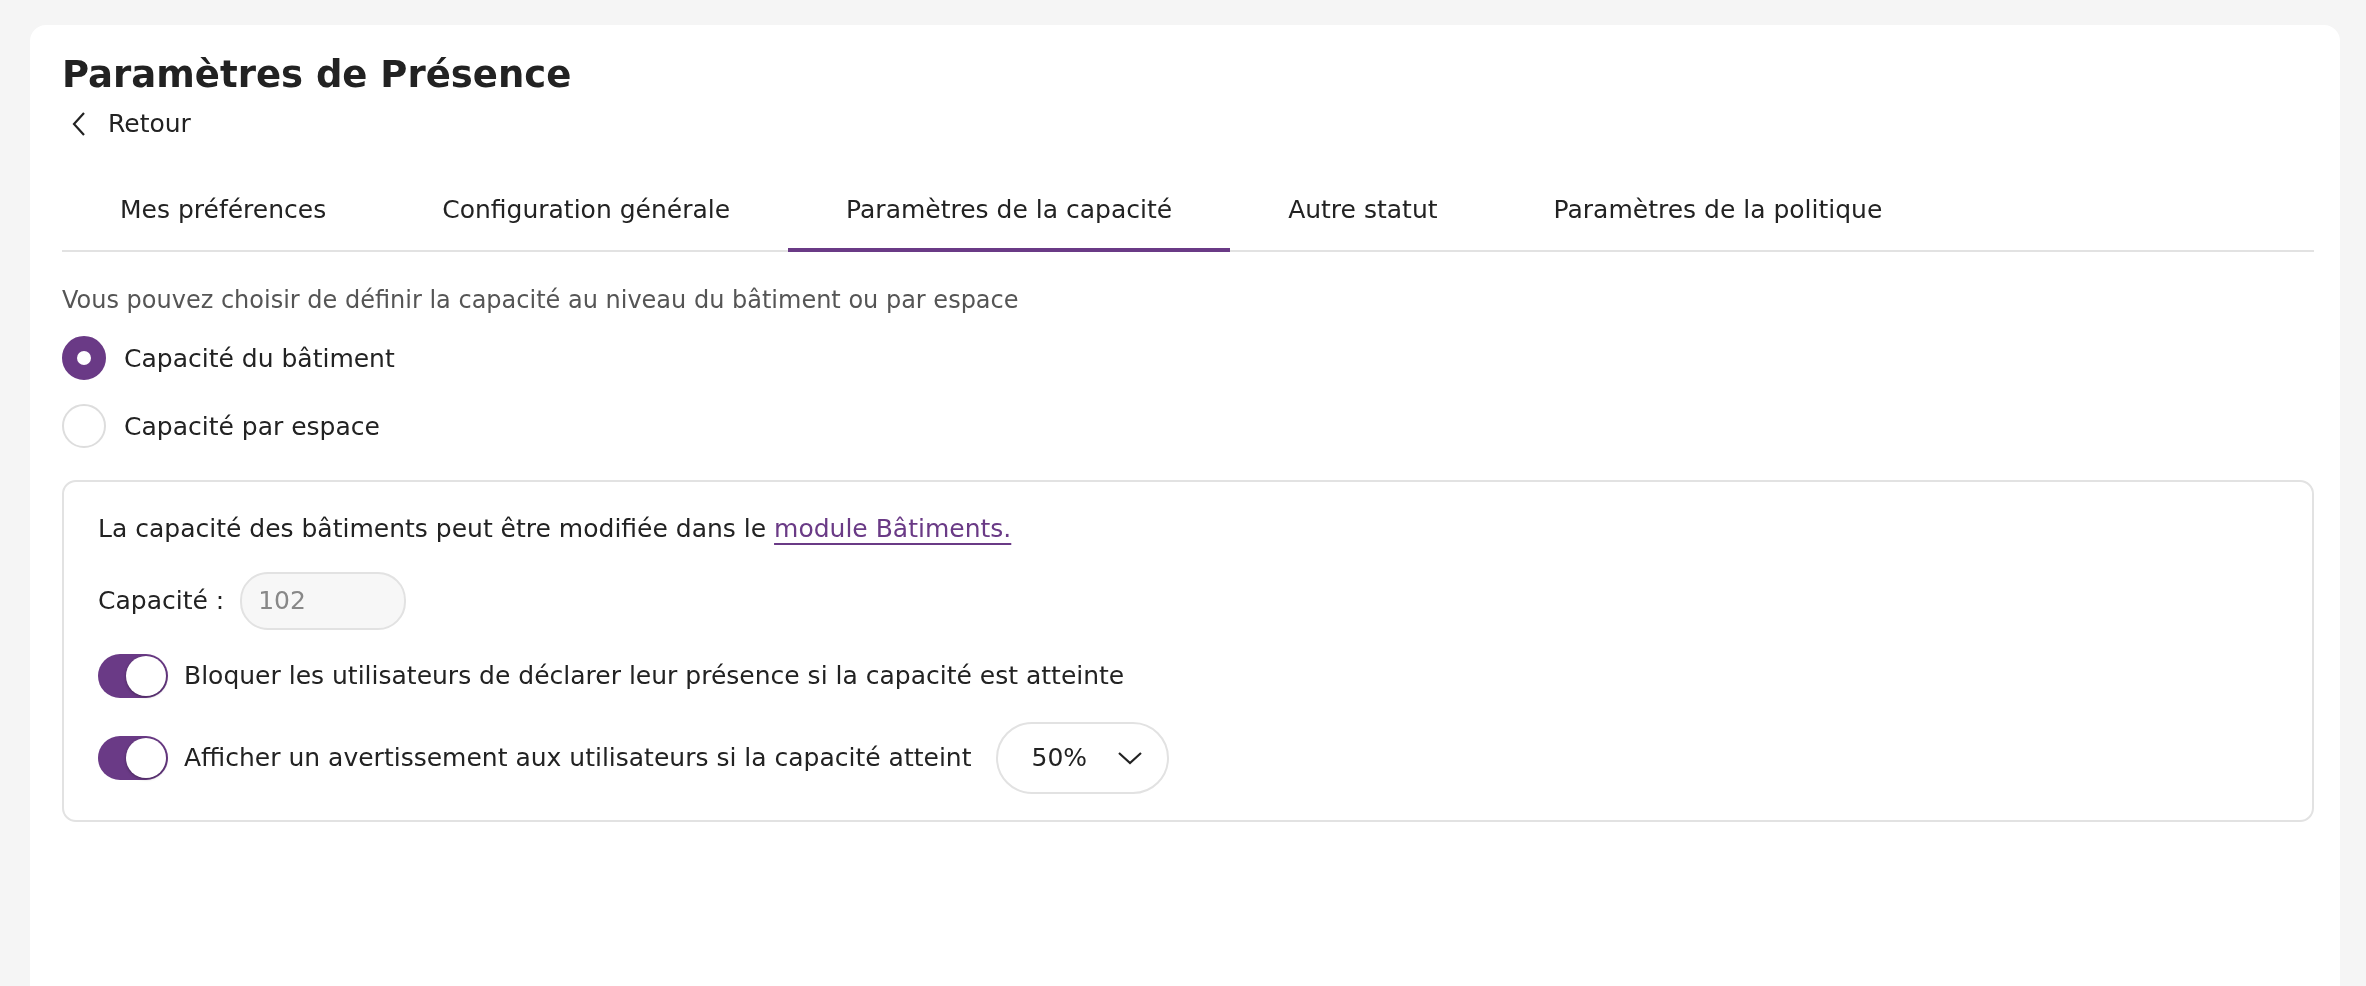  What do you see at coordinates (586, 212) in the screenshot?
I see `tab: Configuration générale` at bounding box center [586, 212].